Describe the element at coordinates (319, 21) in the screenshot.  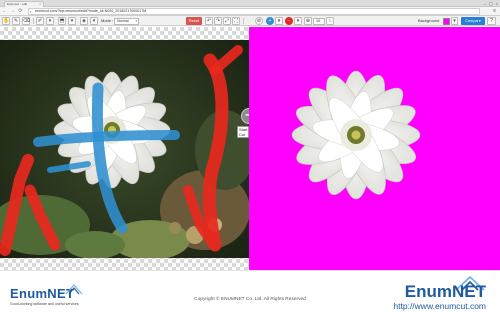
I see `zoom-input: 15` at that location.